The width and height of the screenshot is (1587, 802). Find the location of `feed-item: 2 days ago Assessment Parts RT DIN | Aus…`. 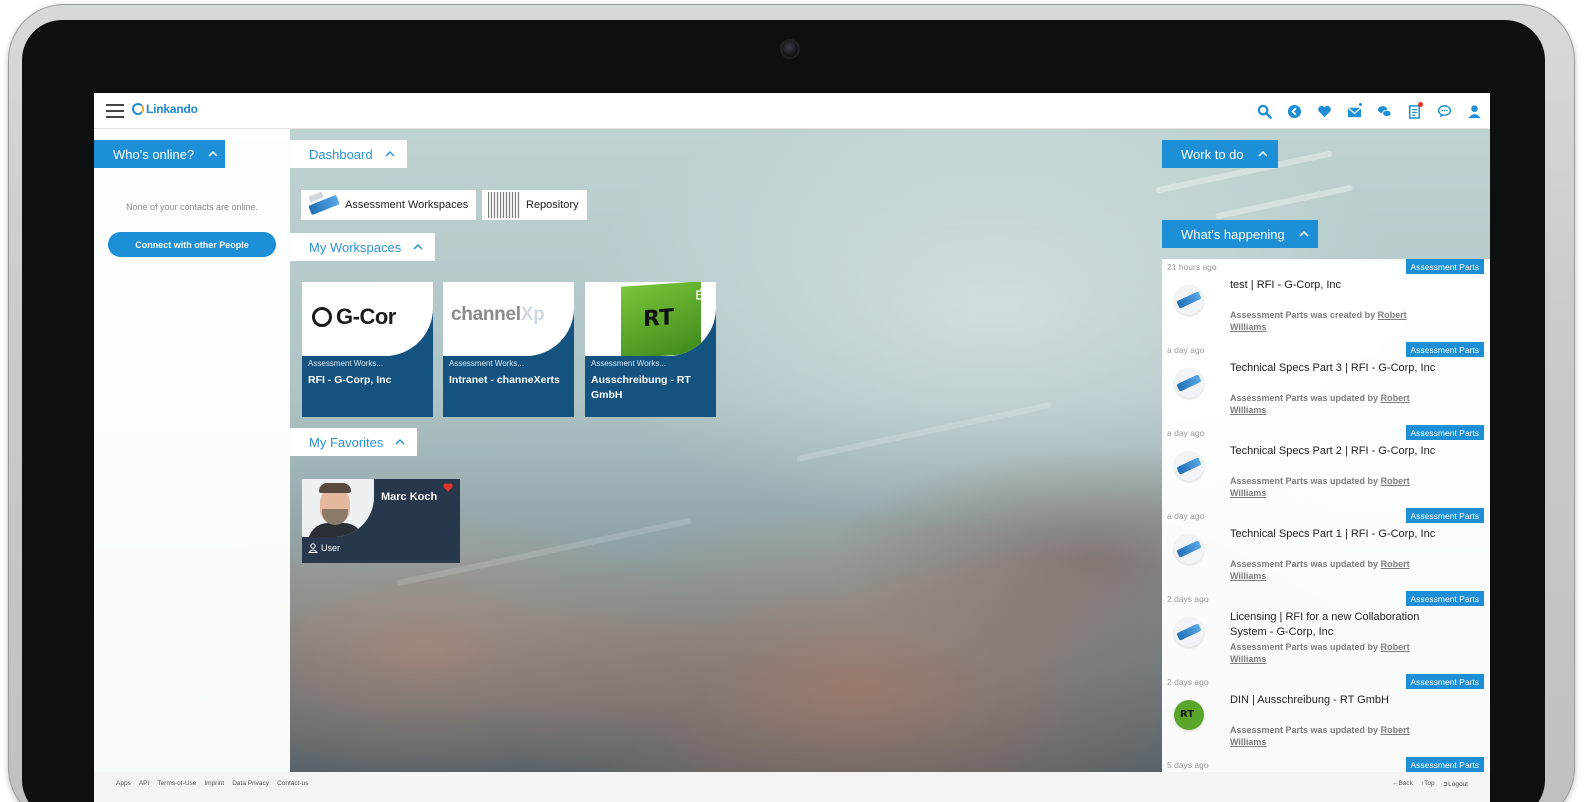

feed-item: 2 days ago Assessment Parts RT DIN | Aus… is located at coordinates (1326, 715).